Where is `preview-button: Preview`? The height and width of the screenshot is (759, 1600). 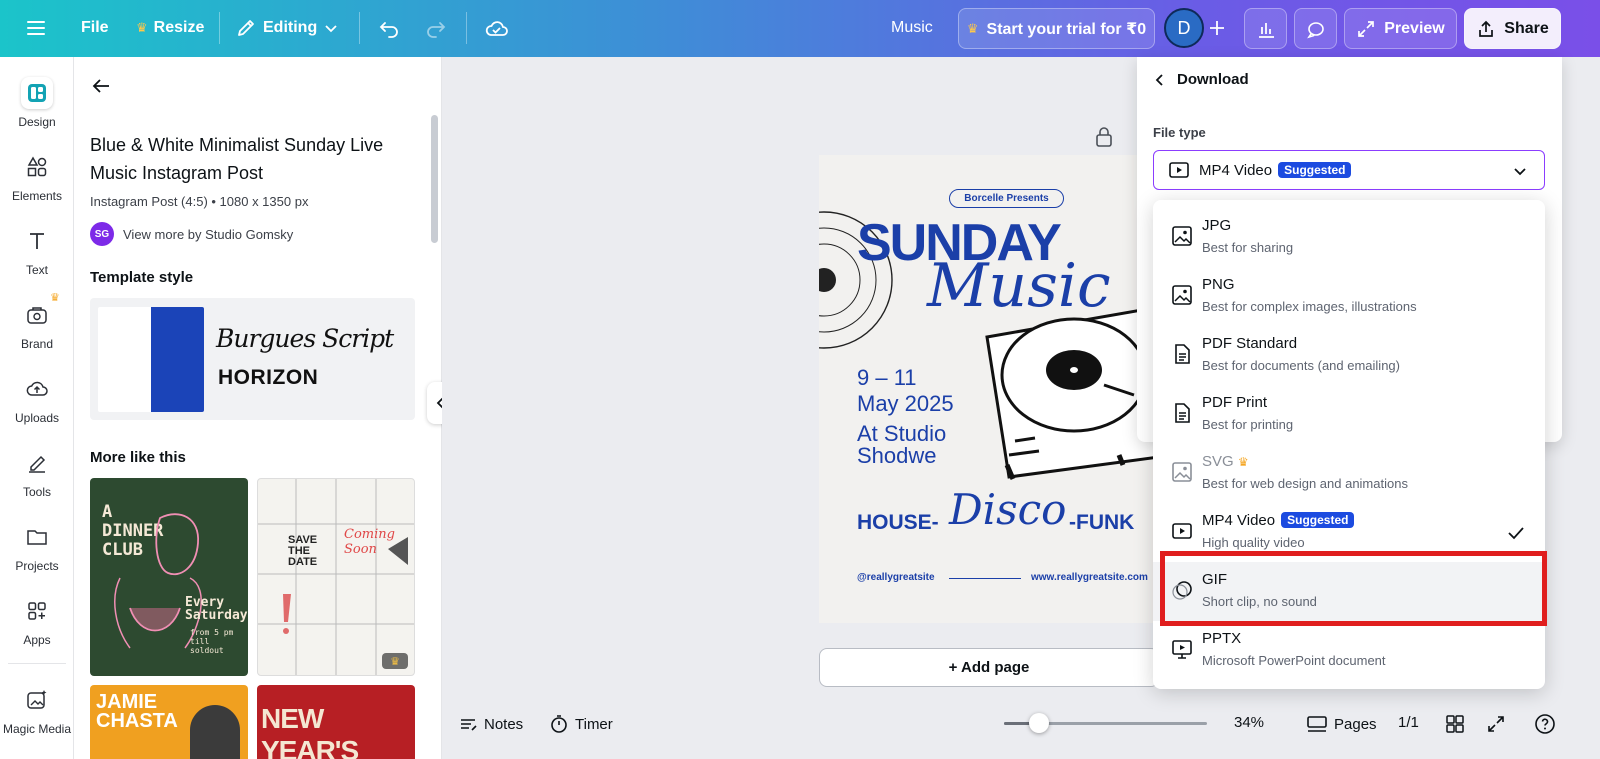
preview-button: Preview is located at coordinates (1400, 28).